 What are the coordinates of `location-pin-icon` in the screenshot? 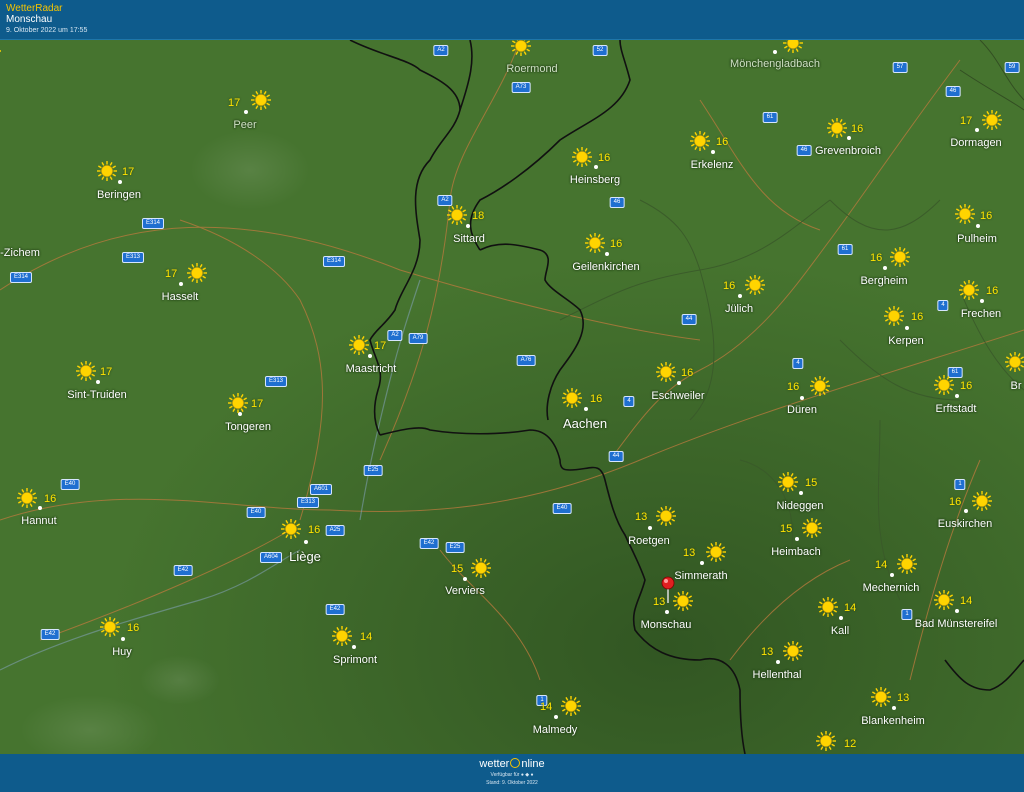 It's located at (668, 592).